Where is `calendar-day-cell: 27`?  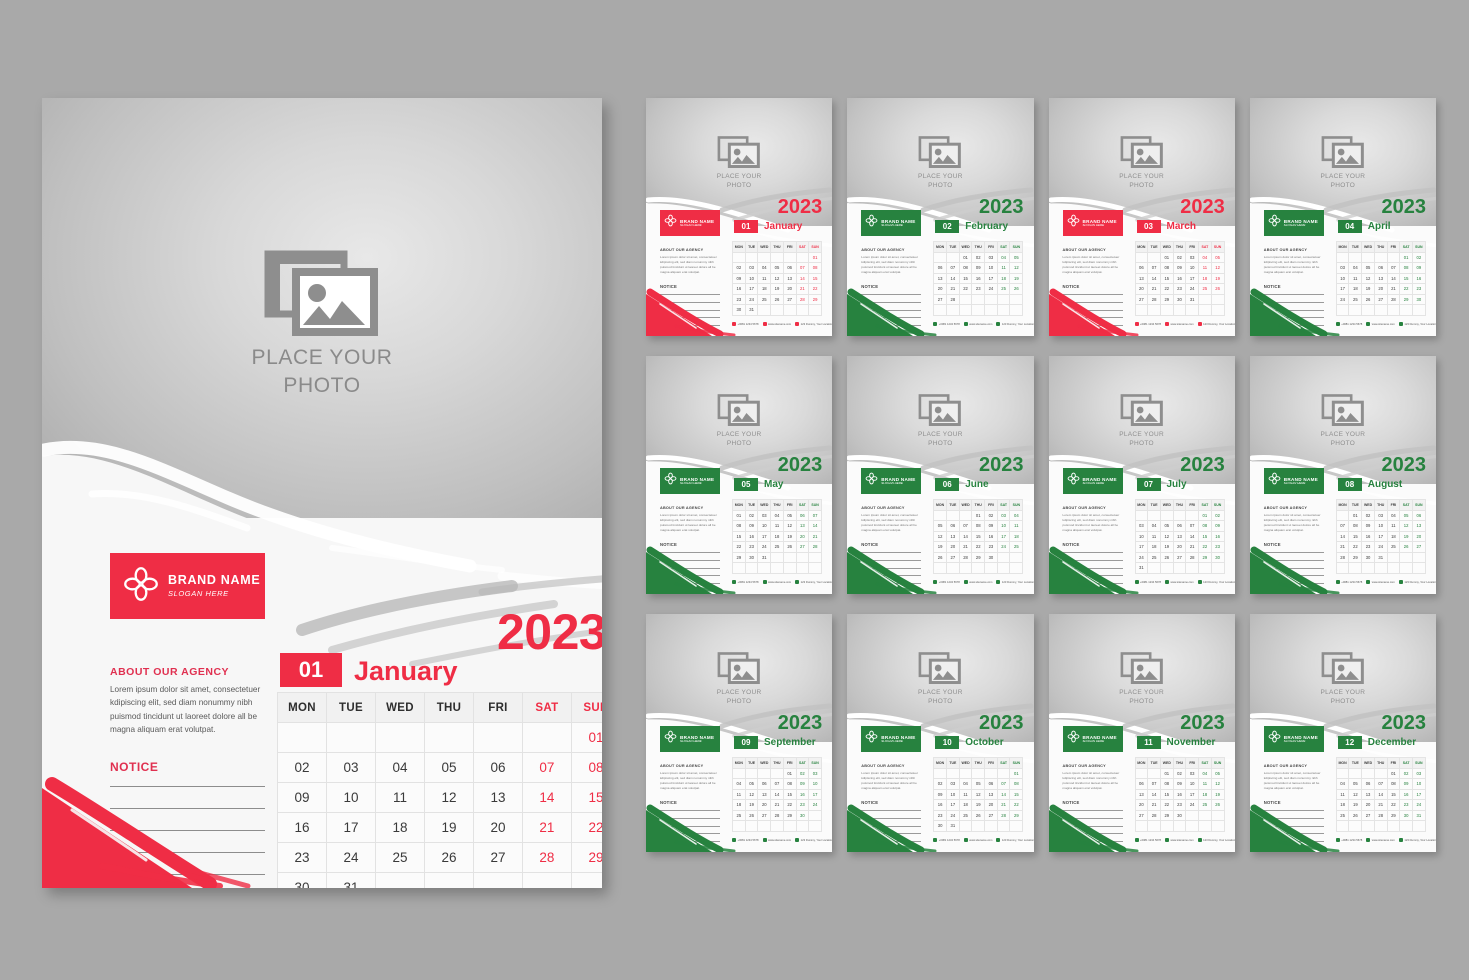
calendar-day-cell: 27 is located at coordinates (952, 557).